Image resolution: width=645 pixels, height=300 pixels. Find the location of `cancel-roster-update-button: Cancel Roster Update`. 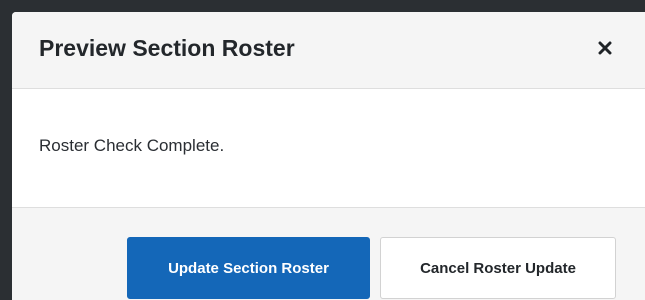

cancel-roster-update-button: Cancel Roster Update is located at coordinates (498, 268).